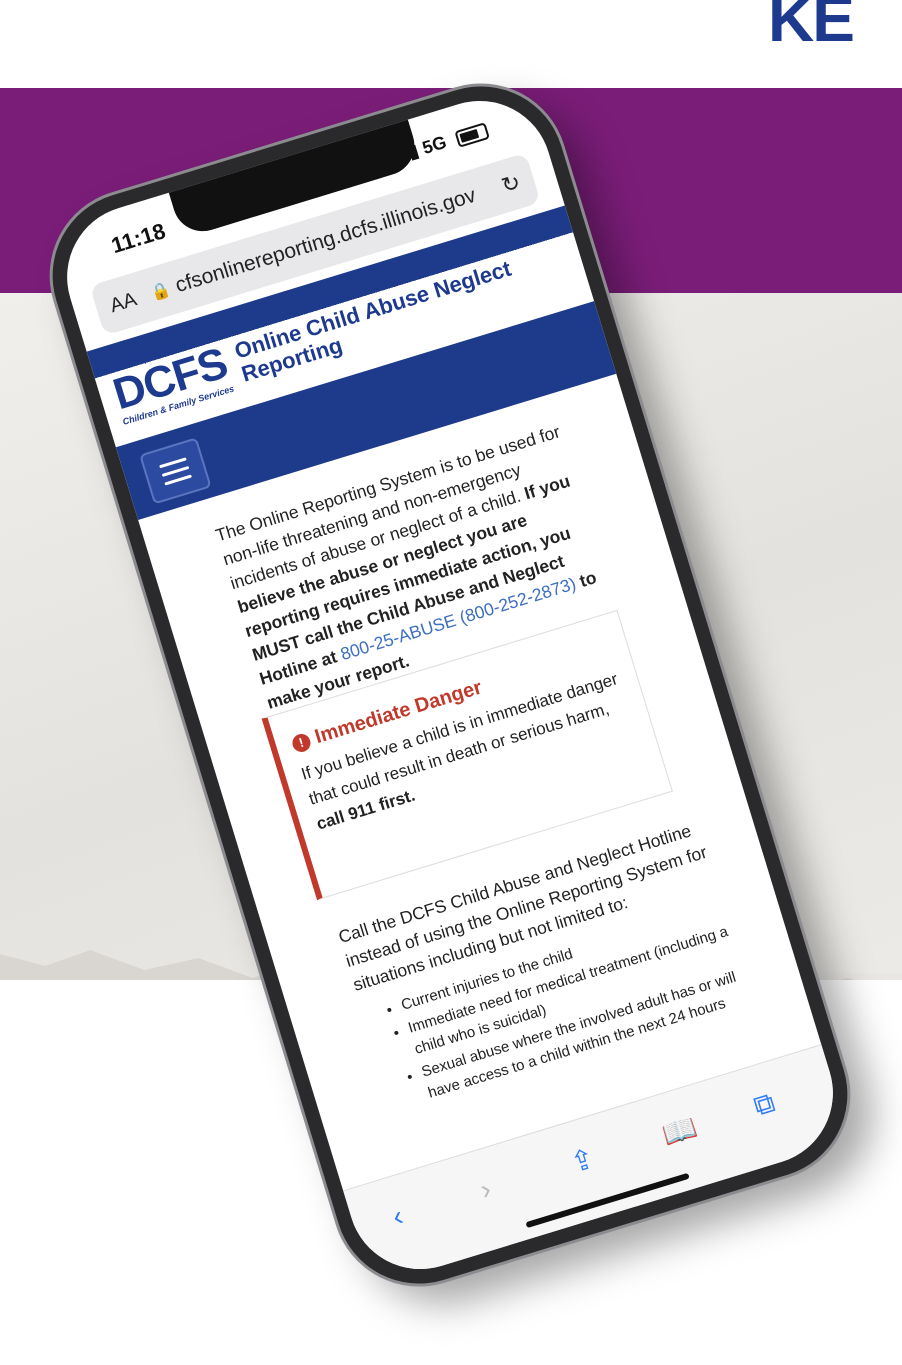  I want to click on hamburger-menu-button, so click(175, 471).